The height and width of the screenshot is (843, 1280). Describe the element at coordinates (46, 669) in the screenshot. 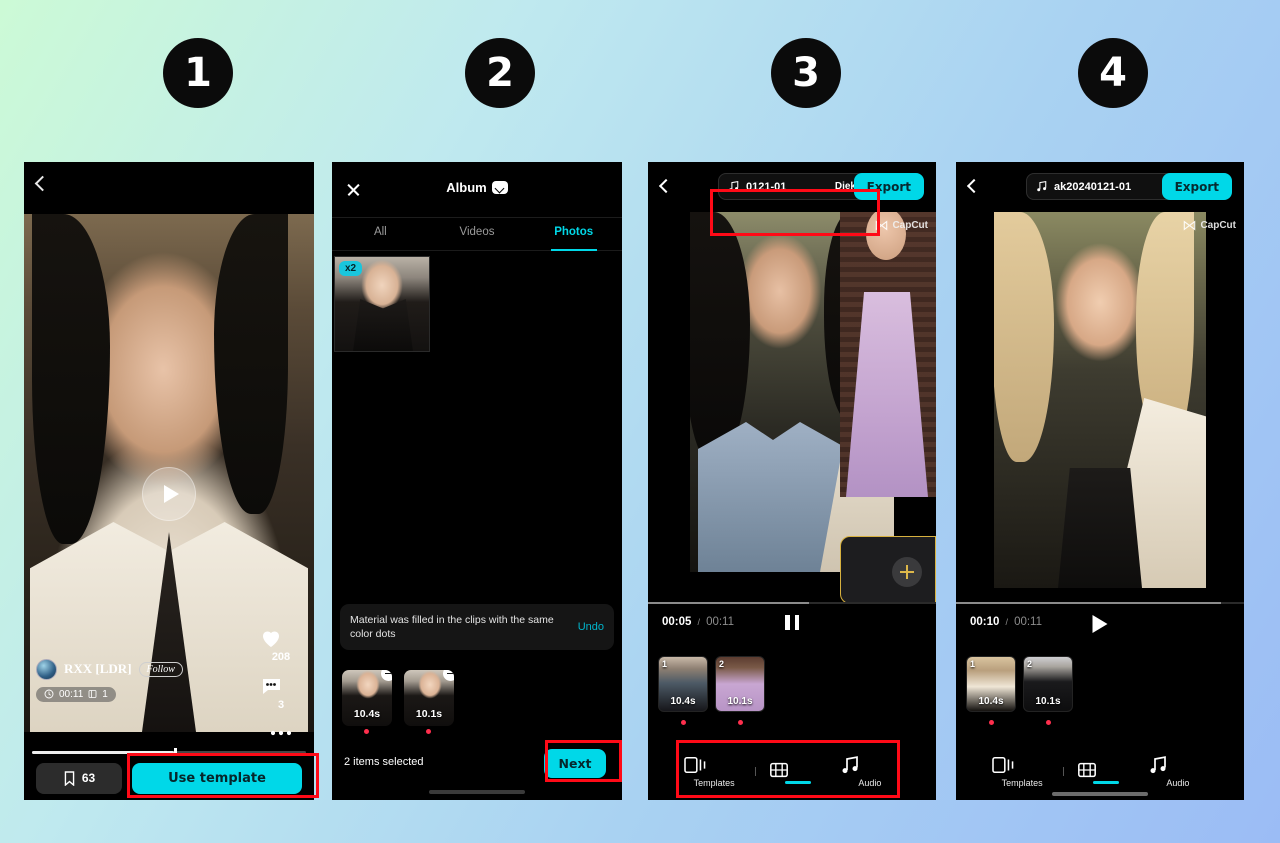

I see `avatar` at that location.